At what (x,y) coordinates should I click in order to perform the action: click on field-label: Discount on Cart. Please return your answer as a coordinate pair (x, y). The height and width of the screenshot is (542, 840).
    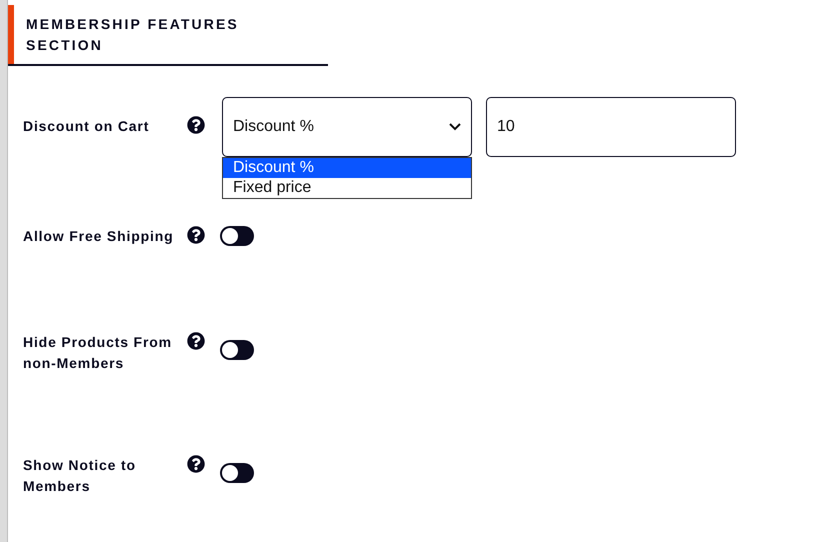
    Looking at the image, I should click on (86, 126).